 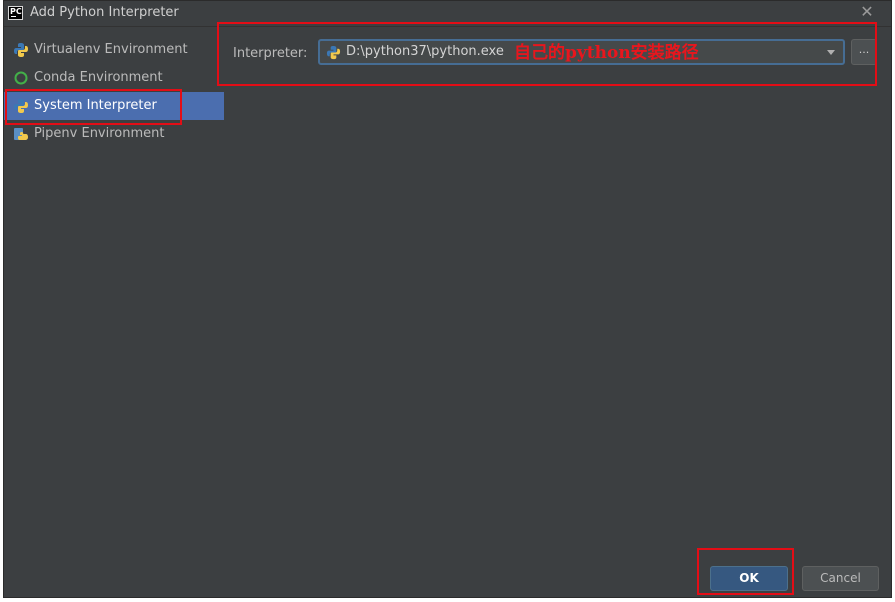 I want to click on annotation-box-interpreter, so click(x=547, y=54).